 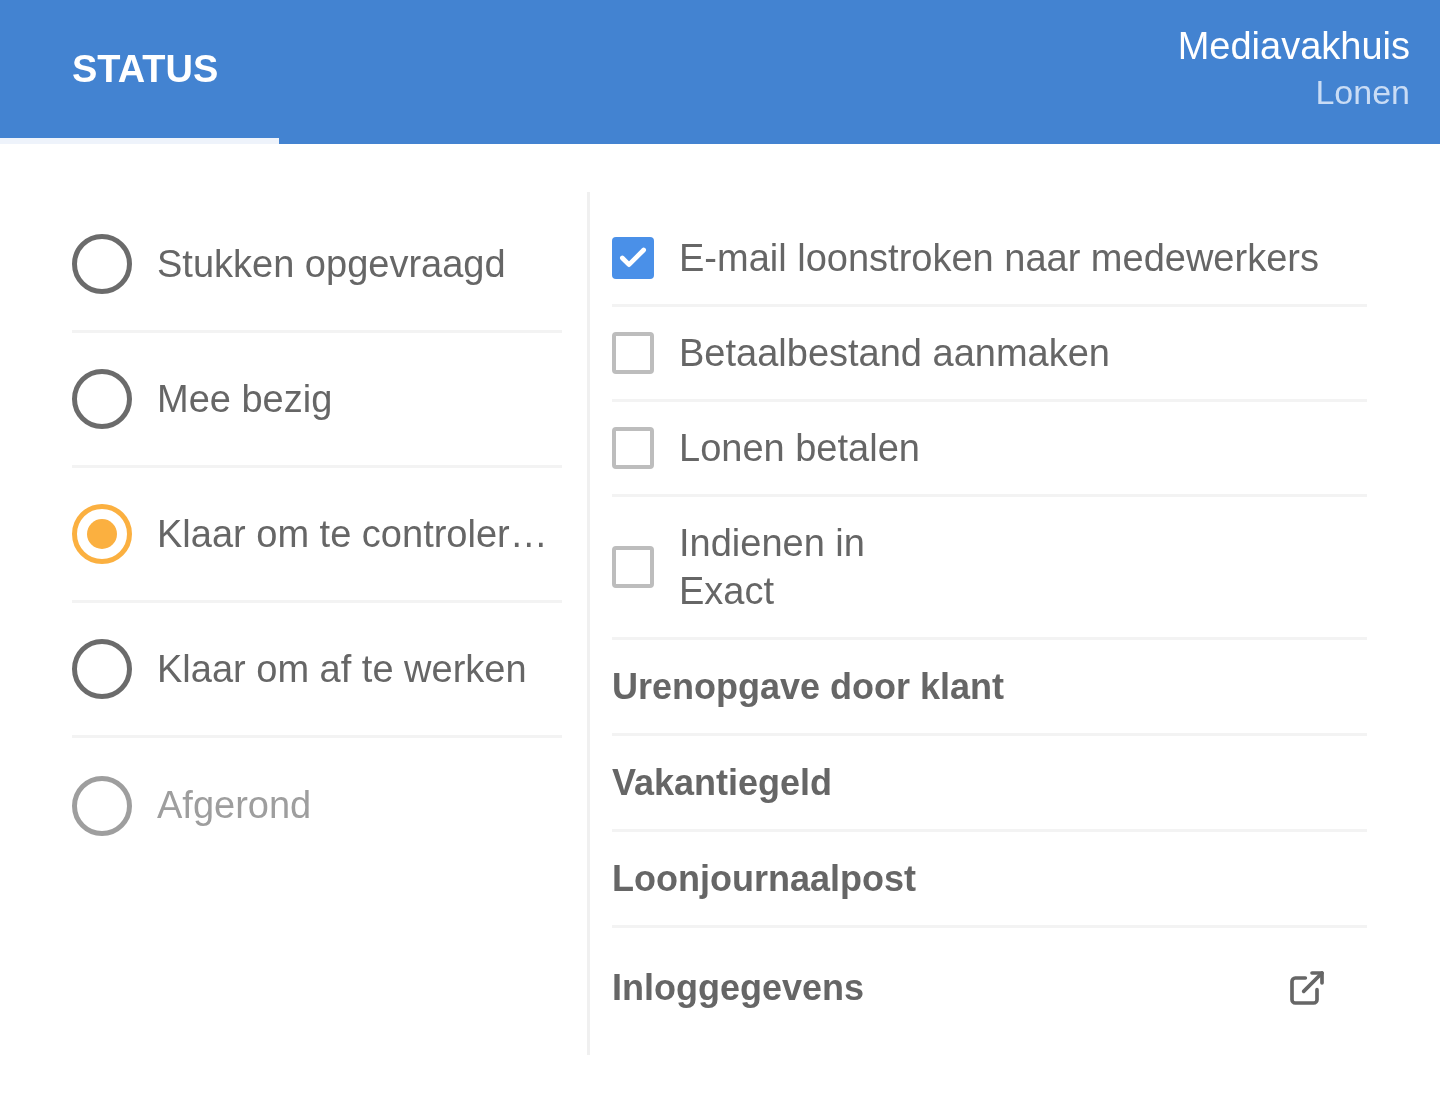 What do you see at coordinates (772, 567) in the screenshot?
I see `task-label: Indienen in Exact` at bounding box center [772, 567].